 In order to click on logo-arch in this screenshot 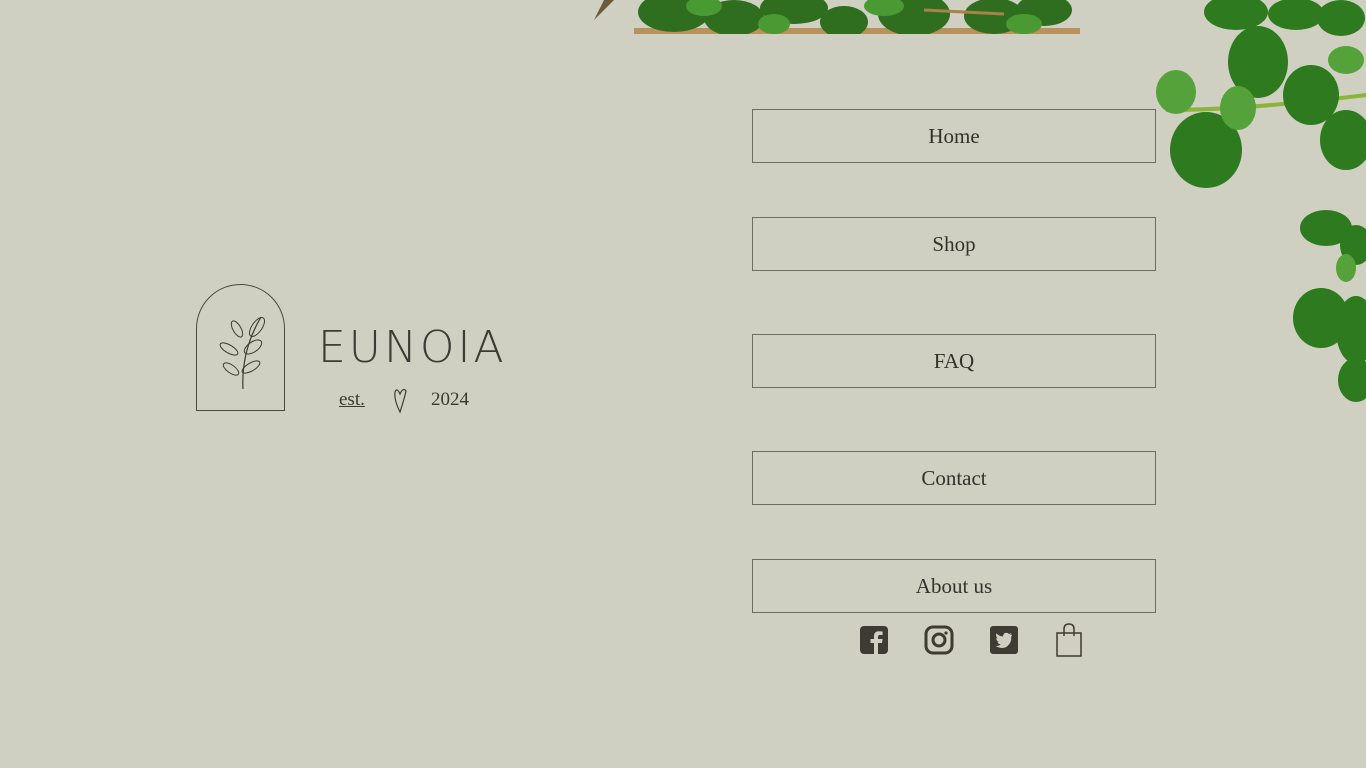, I will do `click(240, 347)`.